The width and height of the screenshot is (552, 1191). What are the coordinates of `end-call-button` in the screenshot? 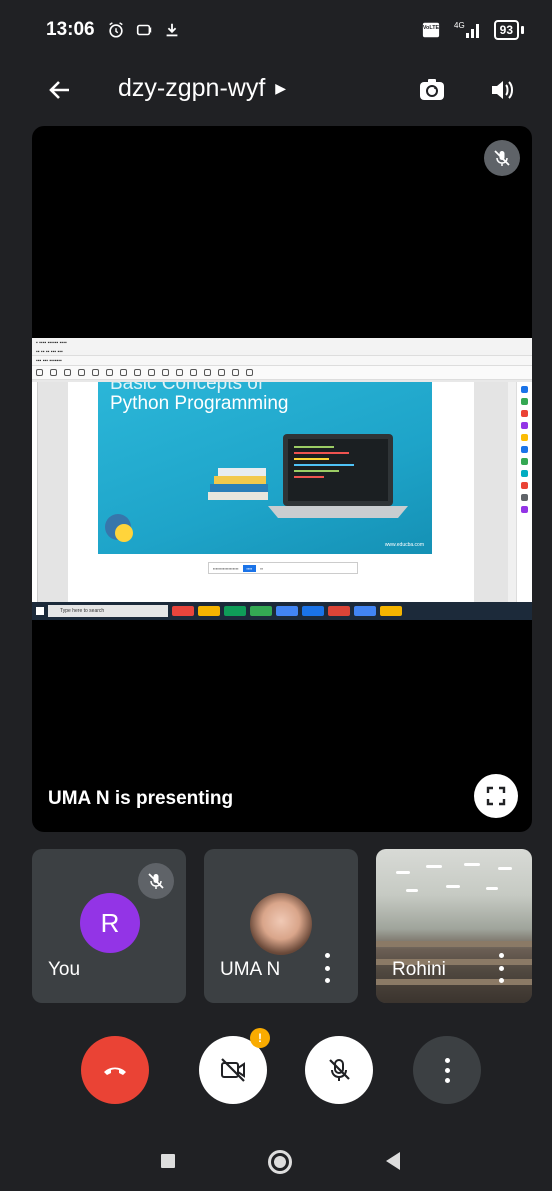 It's located at (115, 1070).